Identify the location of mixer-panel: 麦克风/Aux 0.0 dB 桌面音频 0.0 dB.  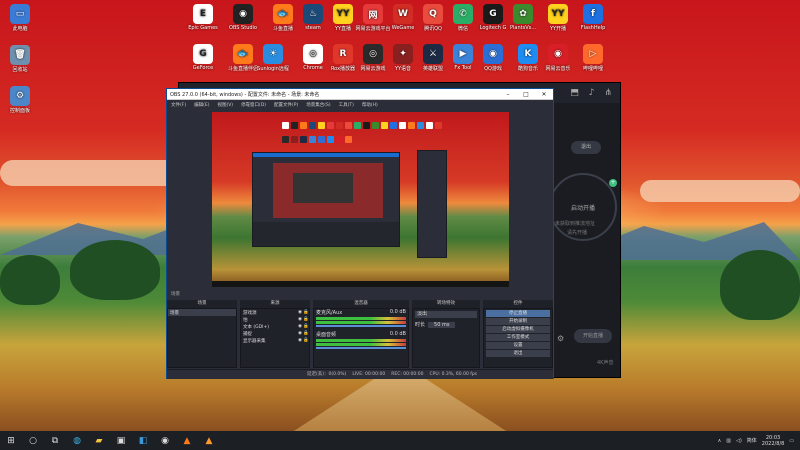
(361, 338).